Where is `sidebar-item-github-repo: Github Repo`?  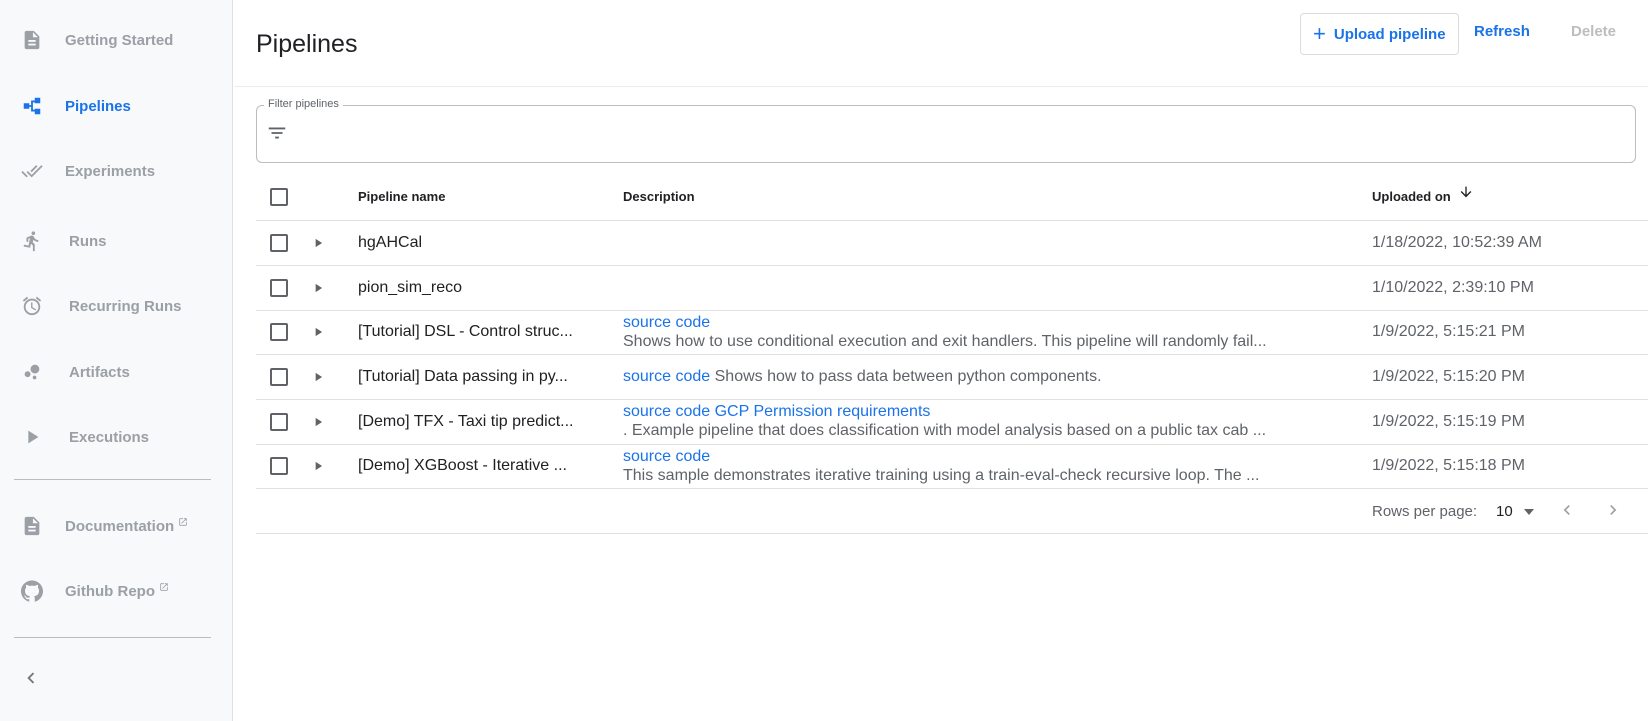
sidebar-item-github-repo: Github Repo is located at coordinates (116, 591).